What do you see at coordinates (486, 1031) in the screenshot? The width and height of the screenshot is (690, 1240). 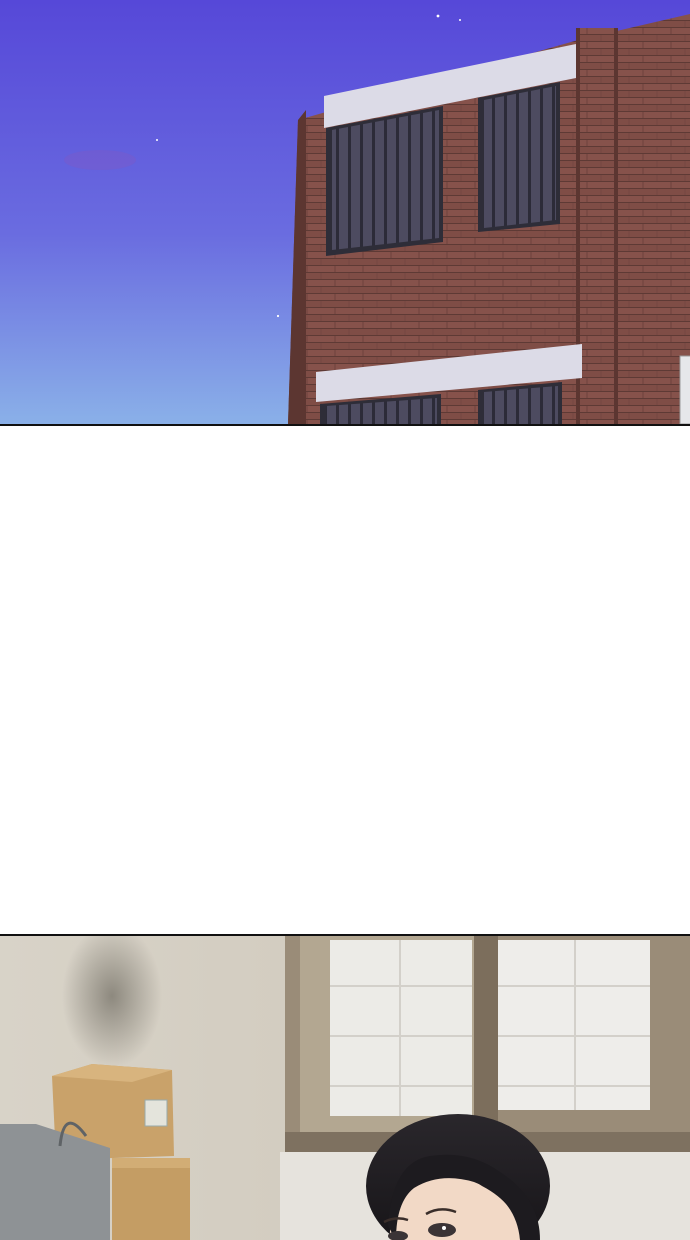 I see `window-mullion` at bounding box center [486, 1031].